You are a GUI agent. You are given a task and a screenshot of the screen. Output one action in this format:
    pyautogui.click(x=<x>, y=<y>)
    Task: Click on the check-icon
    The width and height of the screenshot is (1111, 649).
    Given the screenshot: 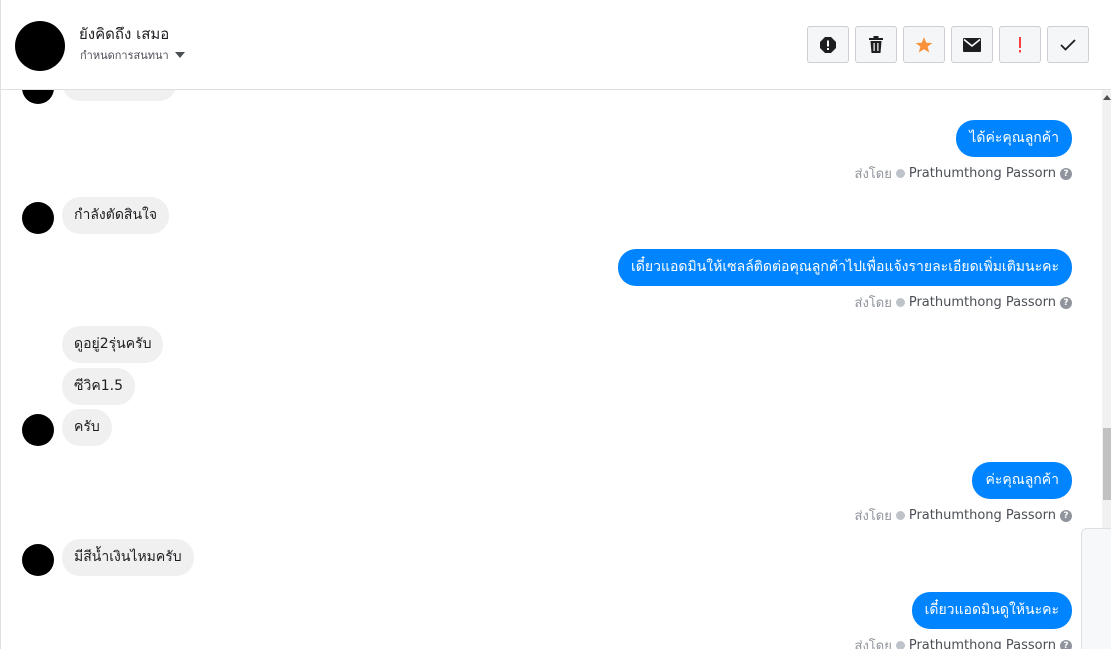 What is the action you would take?
    pyautogui.click(x=1068, y=44)
    